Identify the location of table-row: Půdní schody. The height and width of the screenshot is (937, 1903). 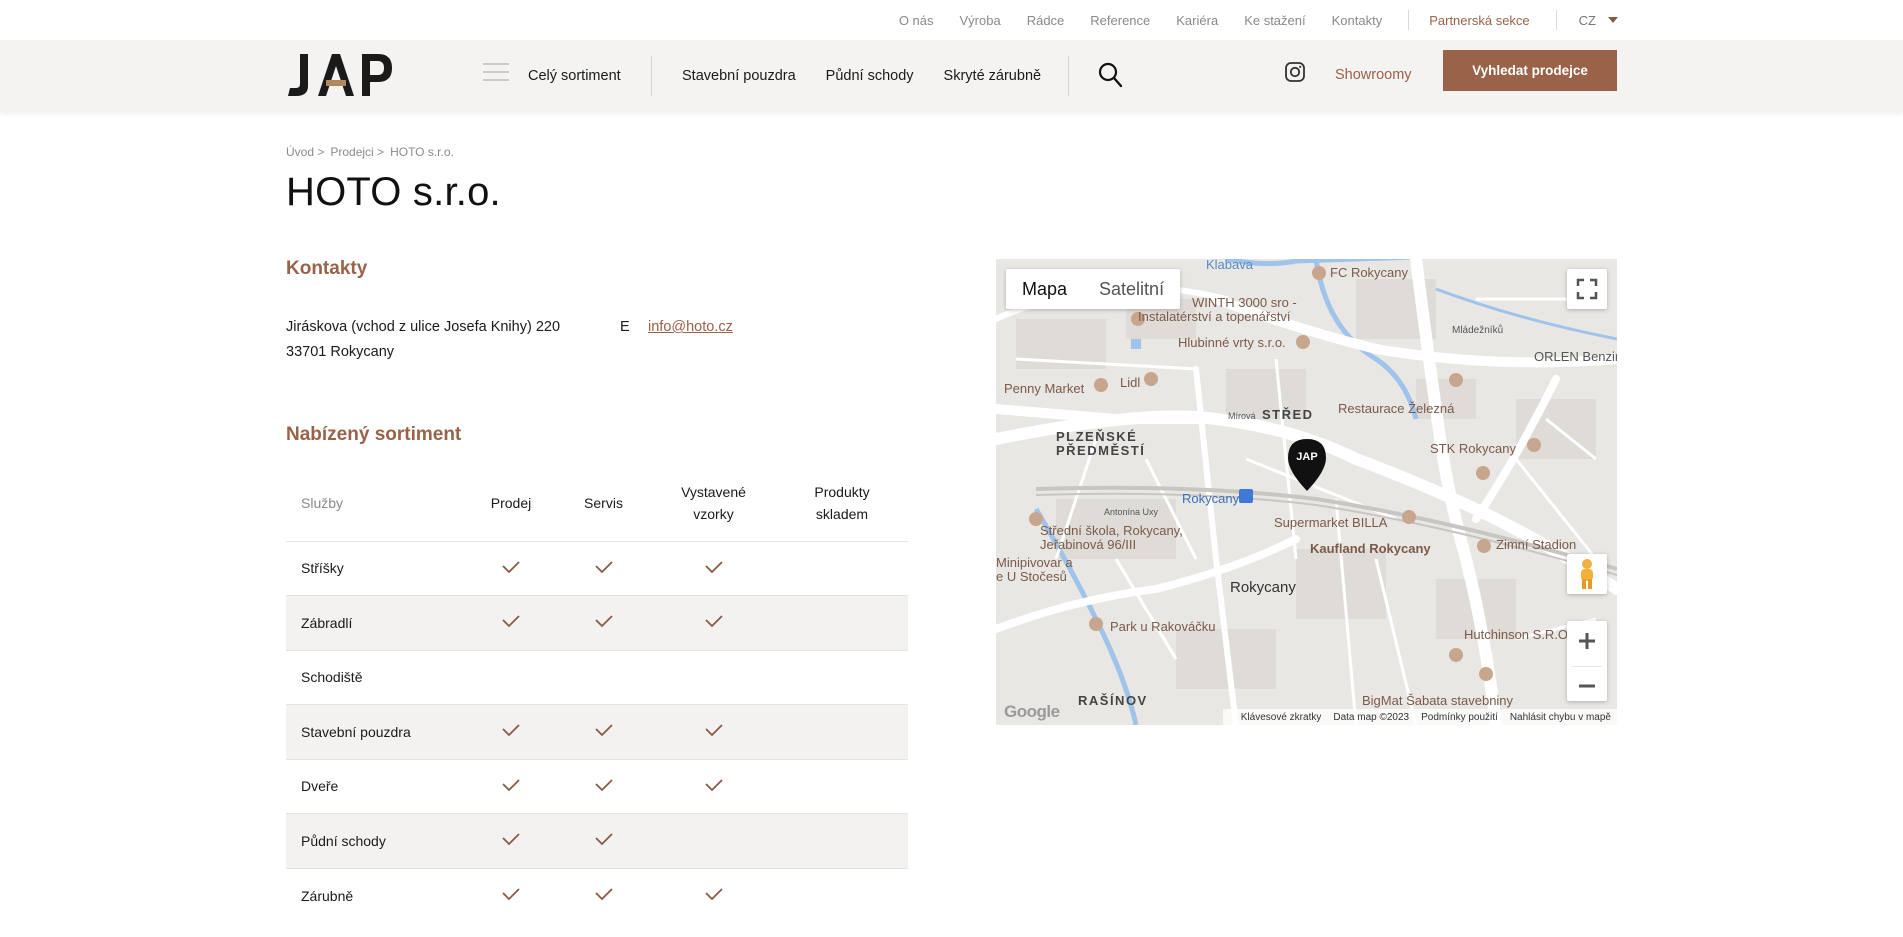
(597, 840).